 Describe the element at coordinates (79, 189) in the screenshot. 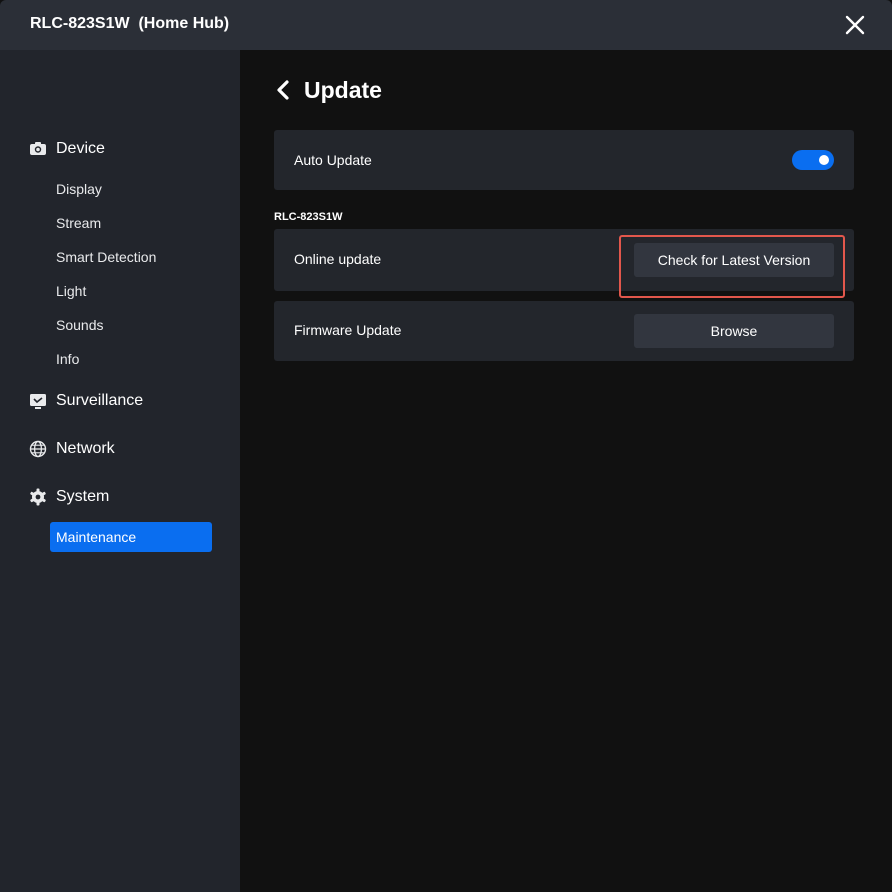

I see `sidebar-item-display: Display` at that location.